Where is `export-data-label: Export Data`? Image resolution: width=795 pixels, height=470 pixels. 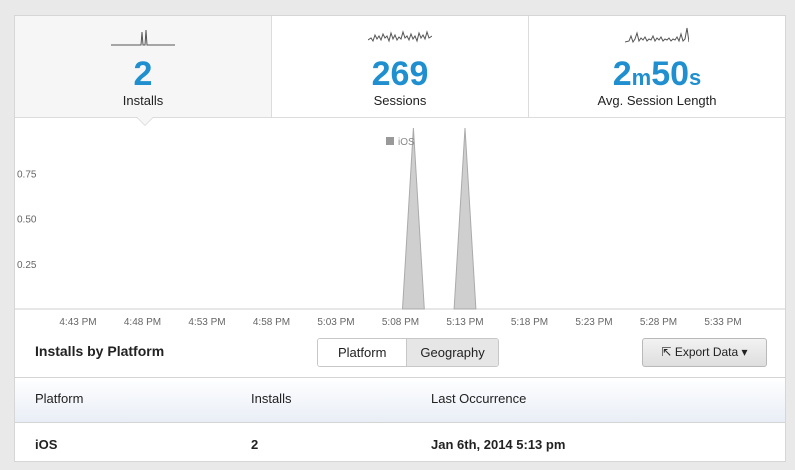
export-data-label: Export Data is located at coordinates (706, 352).